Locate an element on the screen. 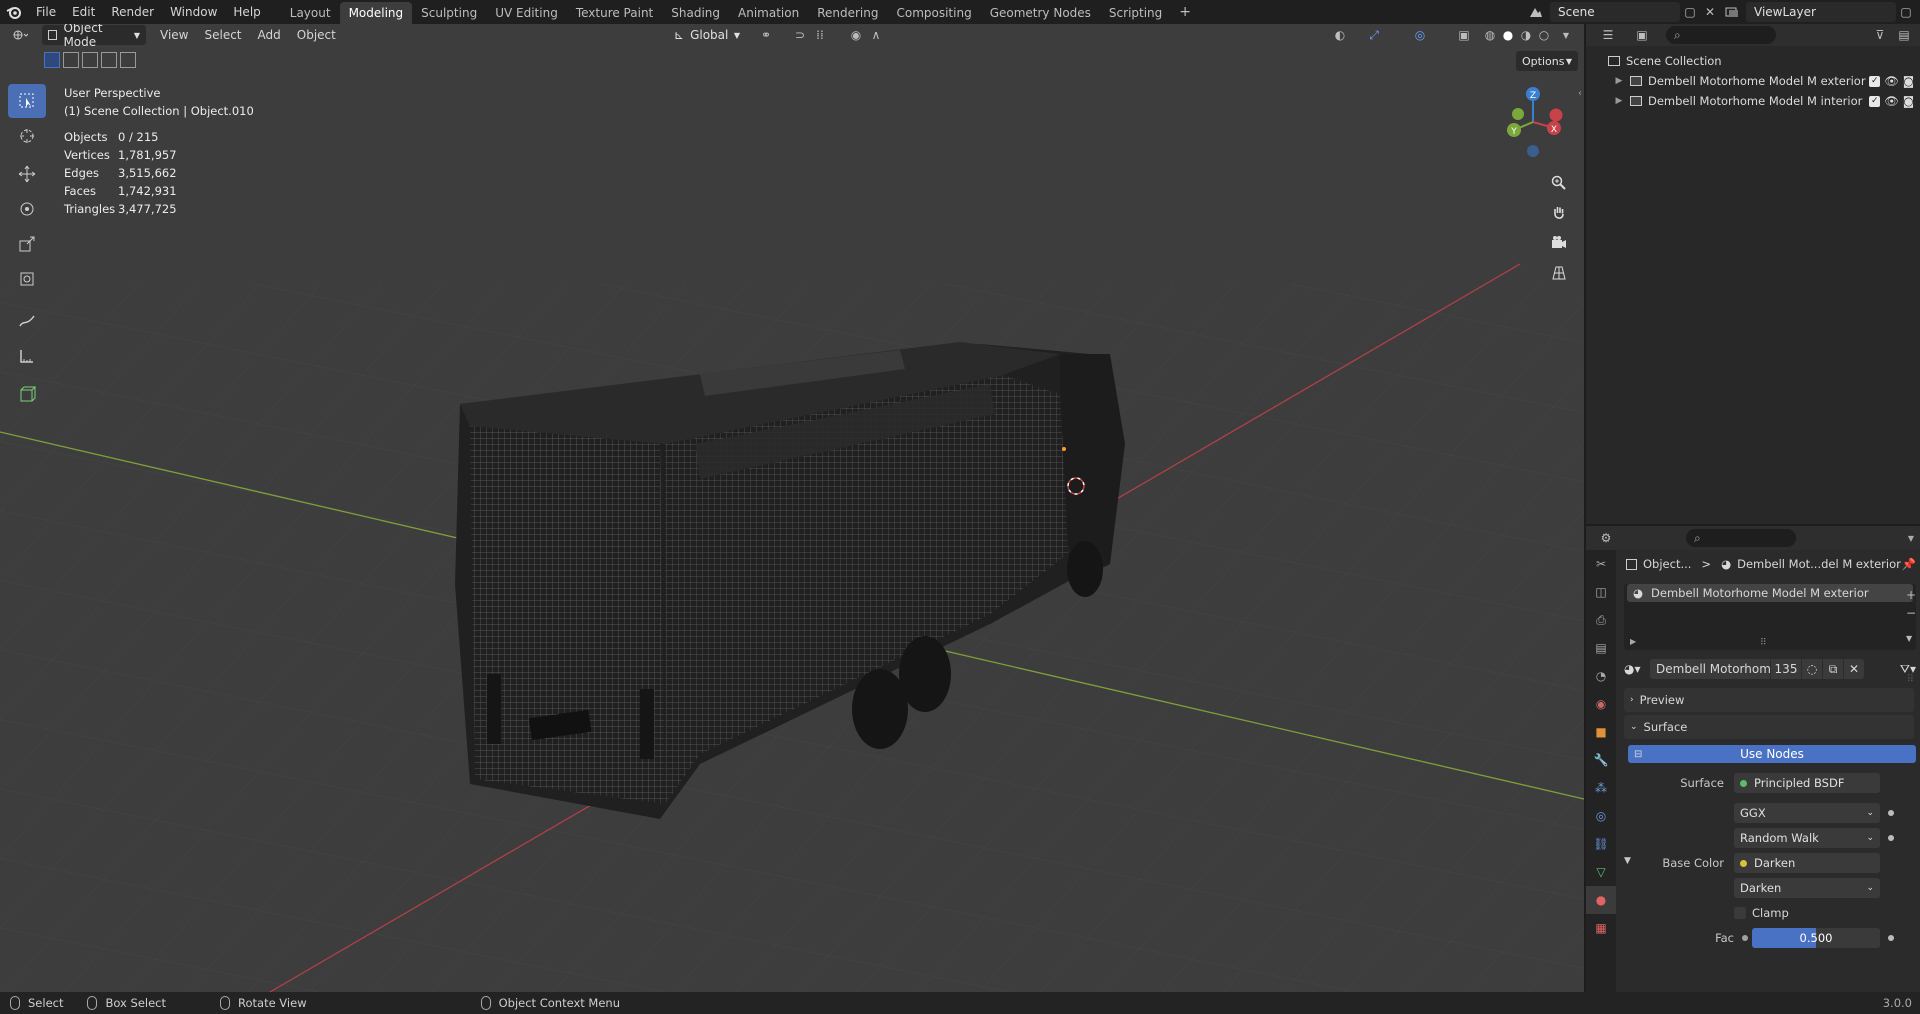  mode-dropdown: Object Mode ▼ is located at coordinates (94, 36).